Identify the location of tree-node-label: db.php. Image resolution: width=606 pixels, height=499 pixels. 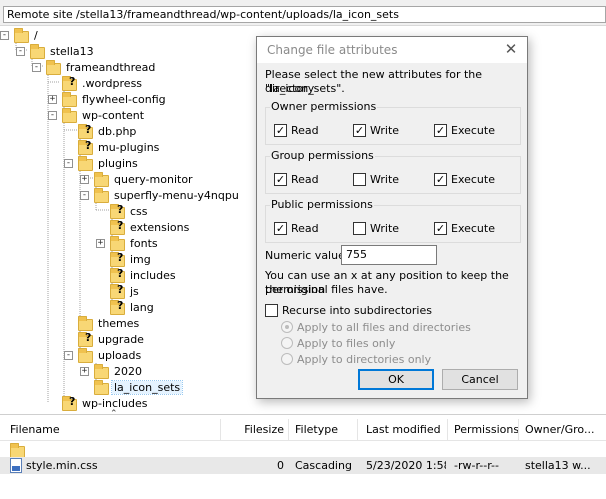
(117, 131).